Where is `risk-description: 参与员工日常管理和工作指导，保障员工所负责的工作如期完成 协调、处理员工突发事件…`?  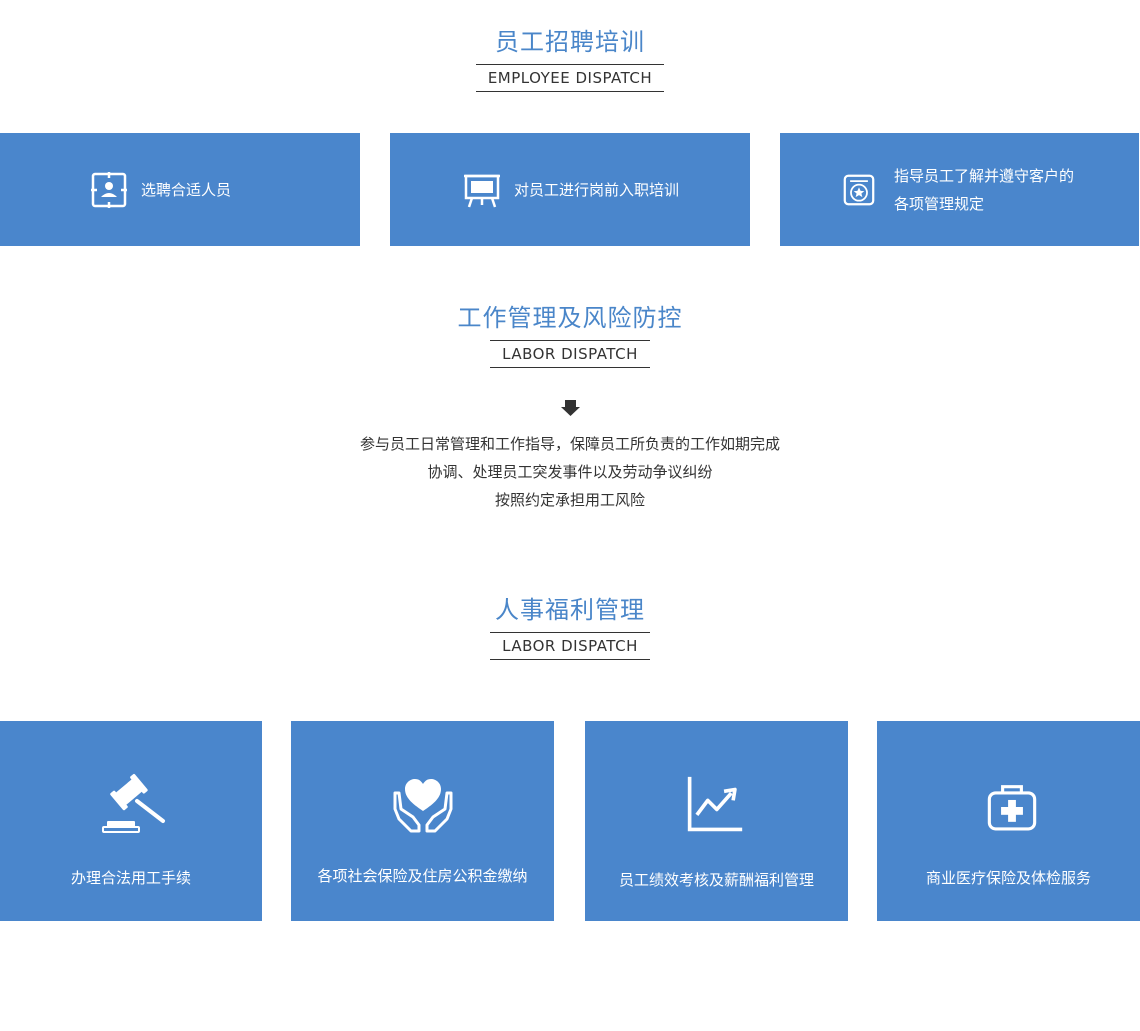
risk-description: 参与员工日常管理和工作指导，保障员工所负责的工作如期完成 协调、处理员工突发事件… is located at coordinates (570, 472).